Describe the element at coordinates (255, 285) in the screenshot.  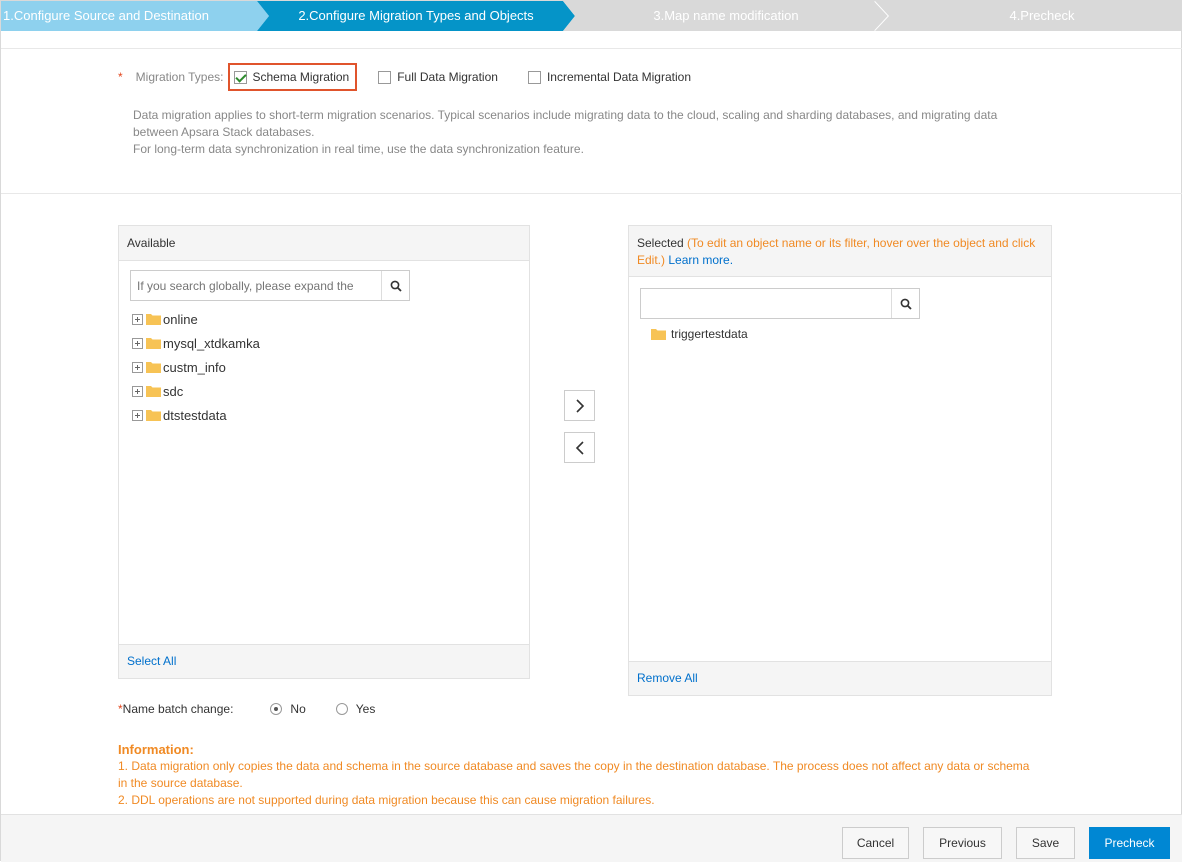
I see `available-search-input` at that location.